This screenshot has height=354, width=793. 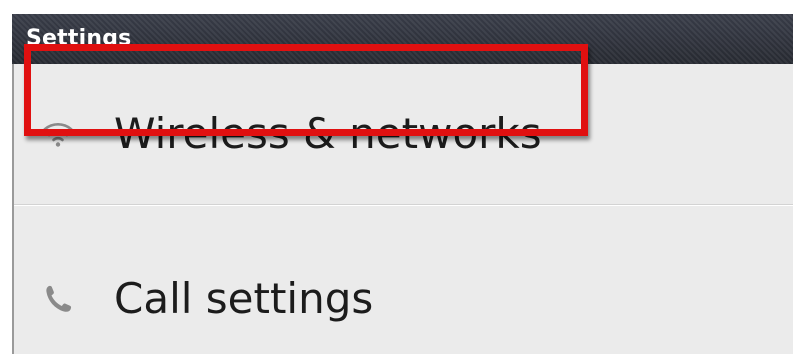 What do you see at coordinates (244, 298) in the screenshot?
I see `settings-item-label: Call settings` at bounding box center [244, 298].